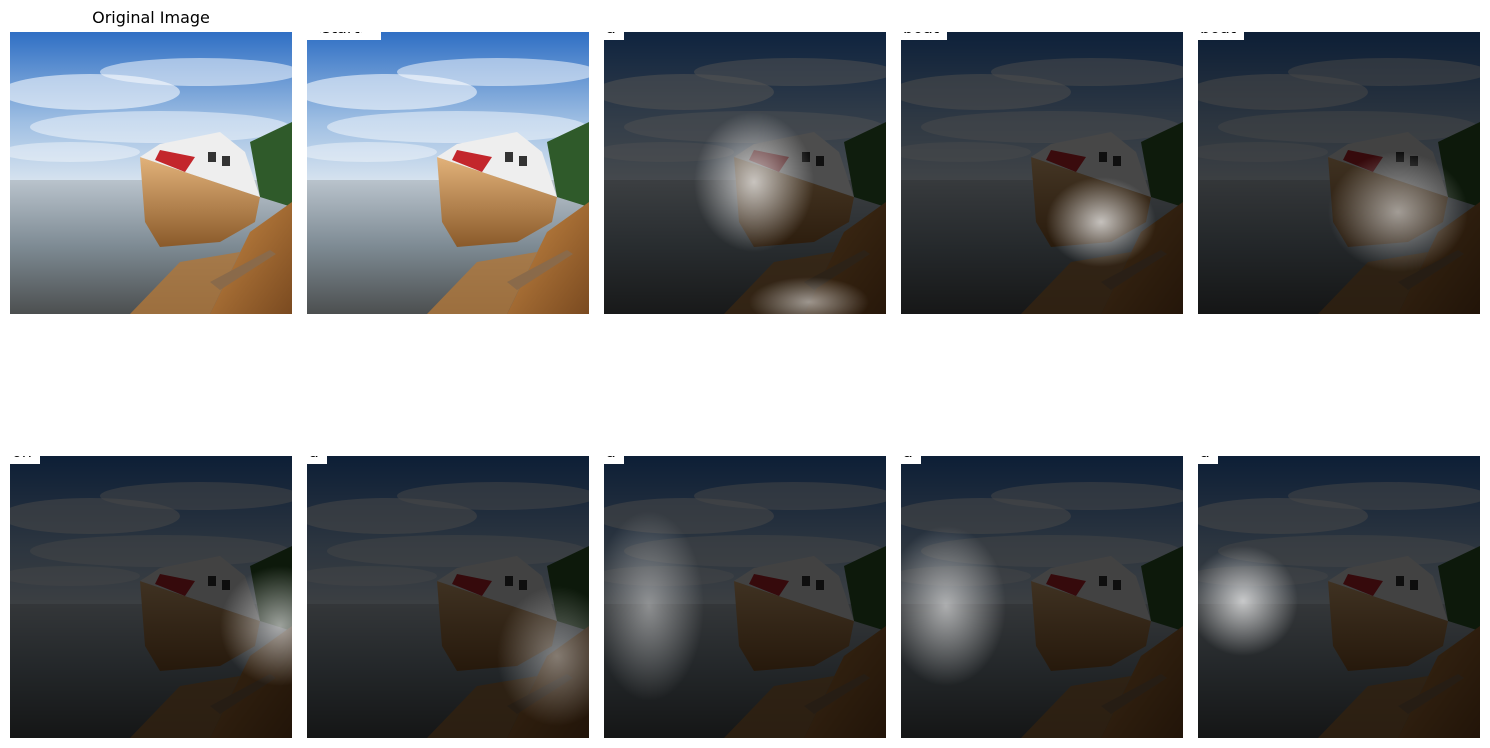 The width and height of the screenshot is (1490, 748). Describe the element at coordinates (151, 17) in the screenshot. I see `original-image-title: Original Image` at that location.